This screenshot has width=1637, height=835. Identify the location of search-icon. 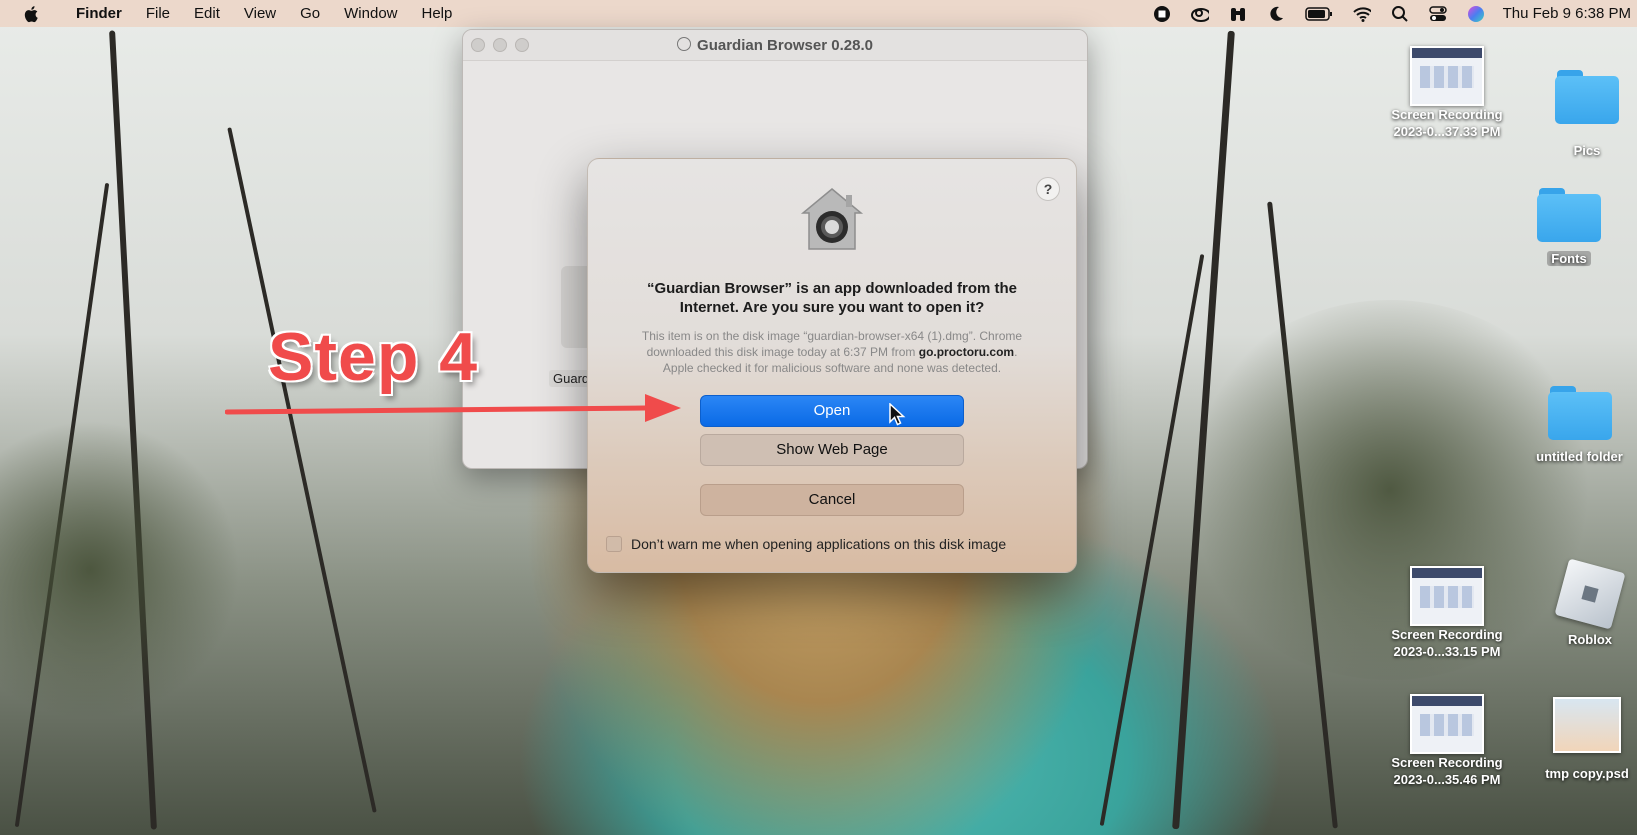
(1400, 14).